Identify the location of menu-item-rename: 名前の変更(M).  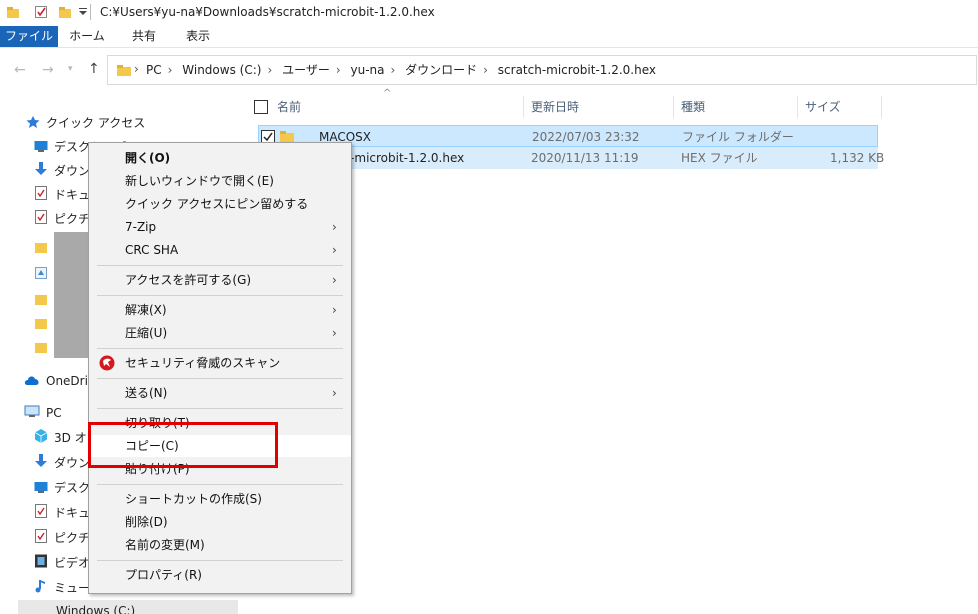
(220, 545).